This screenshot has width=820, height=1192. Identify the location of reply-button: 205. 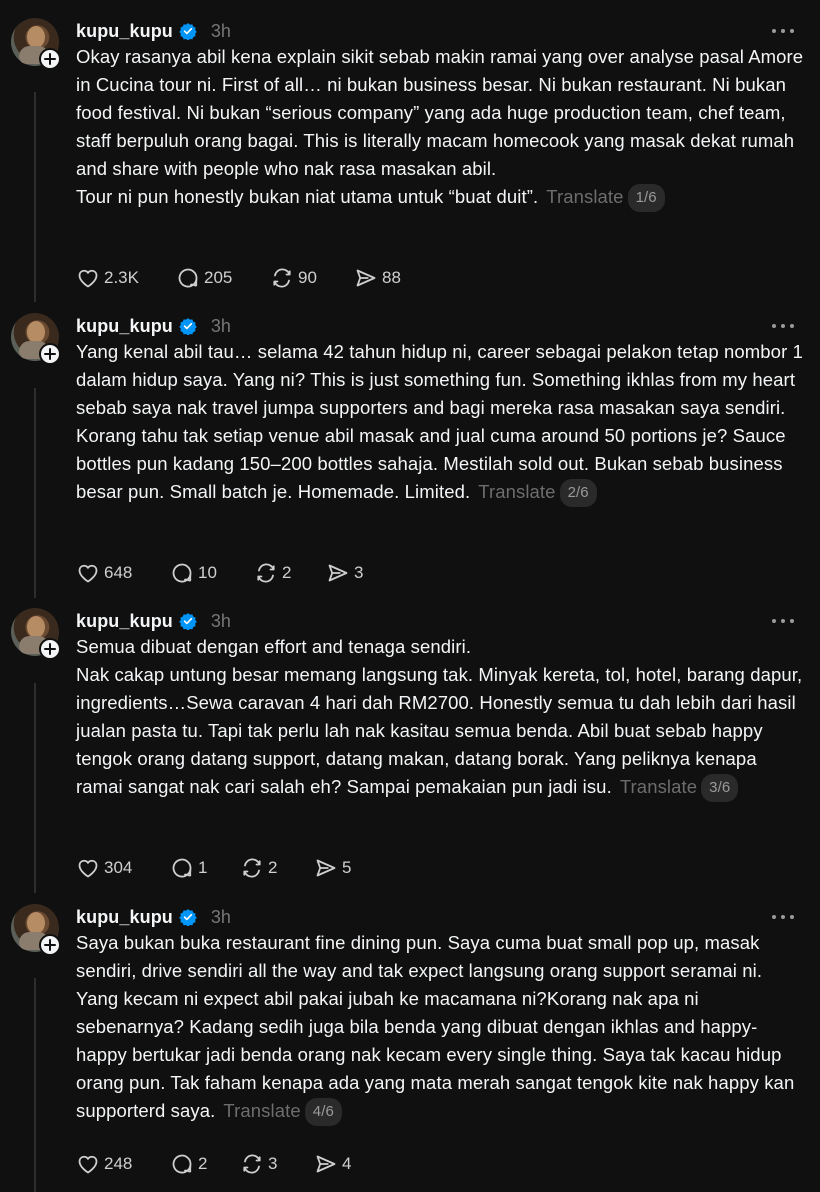
(223, 278).